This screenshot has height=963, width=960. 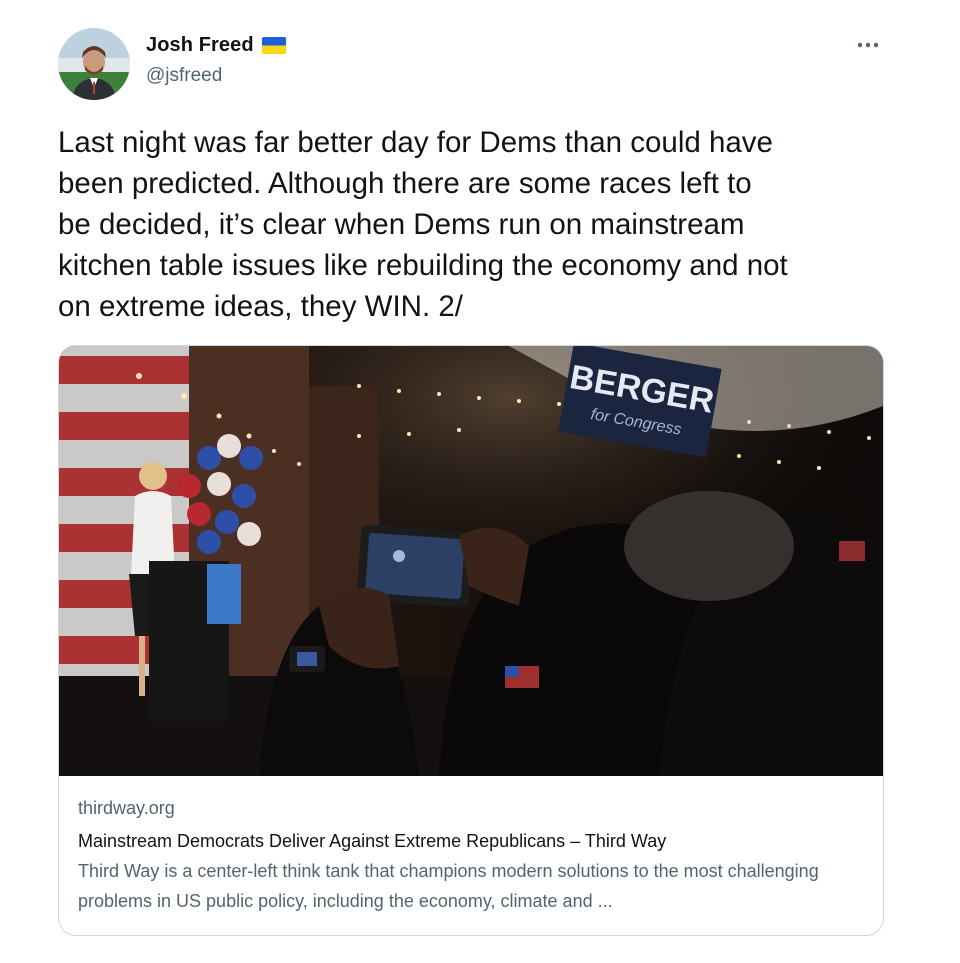 I want to click on display-name: Josh Freed, so click(x=200, y=45).